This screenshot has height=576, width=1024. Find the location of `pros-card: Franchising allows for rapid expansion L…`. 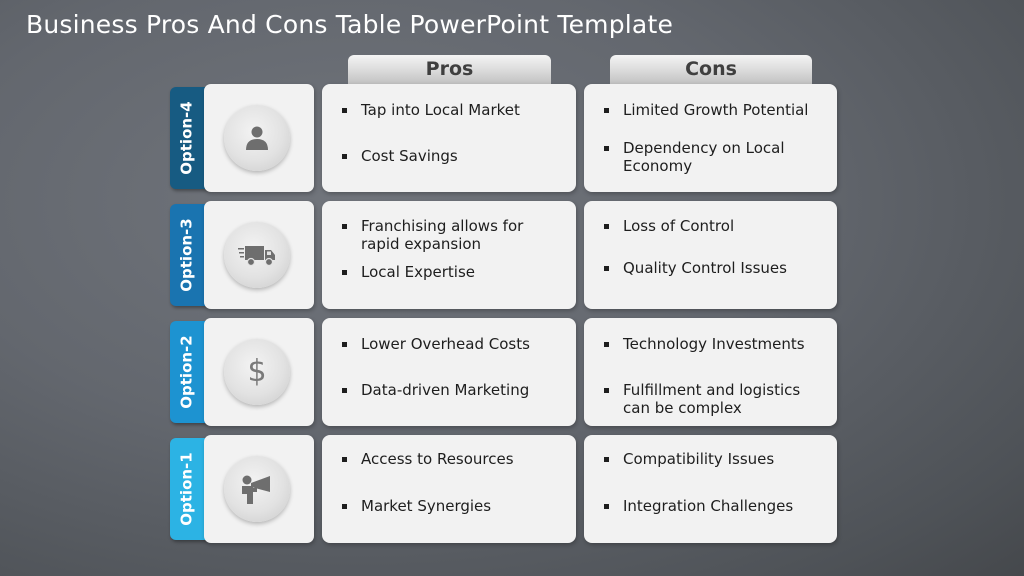

pros-card: Franchising allows for rapid expansion L… is located at coordinates (449, 255).